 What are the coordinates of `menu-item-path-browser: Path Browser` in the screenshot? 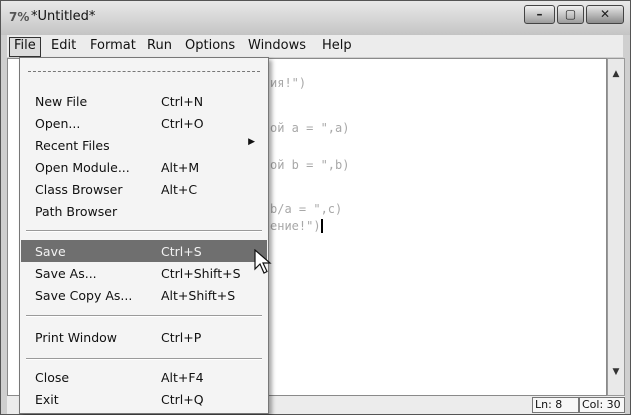 It's located at (144, 211).